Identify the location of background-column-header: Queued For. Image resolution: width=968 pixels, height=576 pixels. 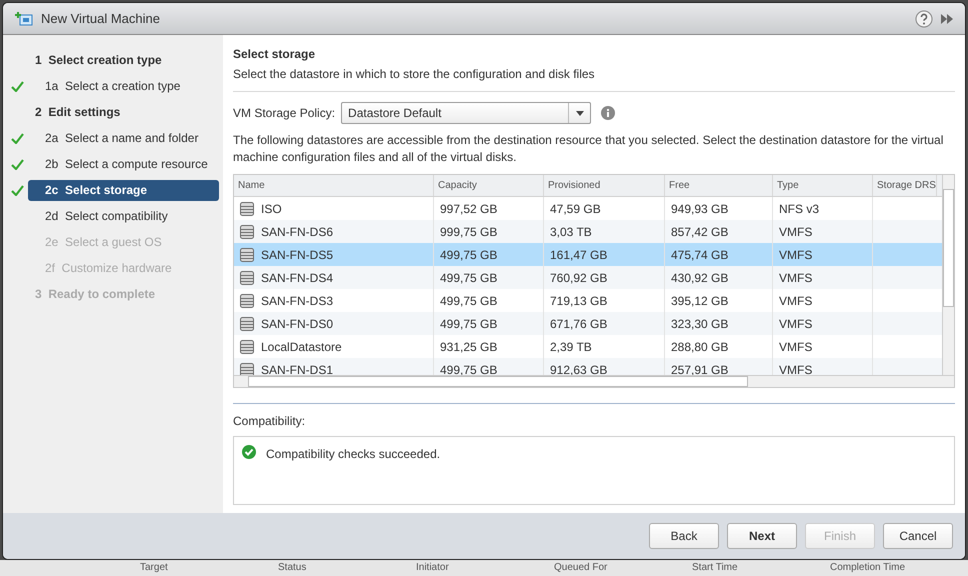
(581, 568).